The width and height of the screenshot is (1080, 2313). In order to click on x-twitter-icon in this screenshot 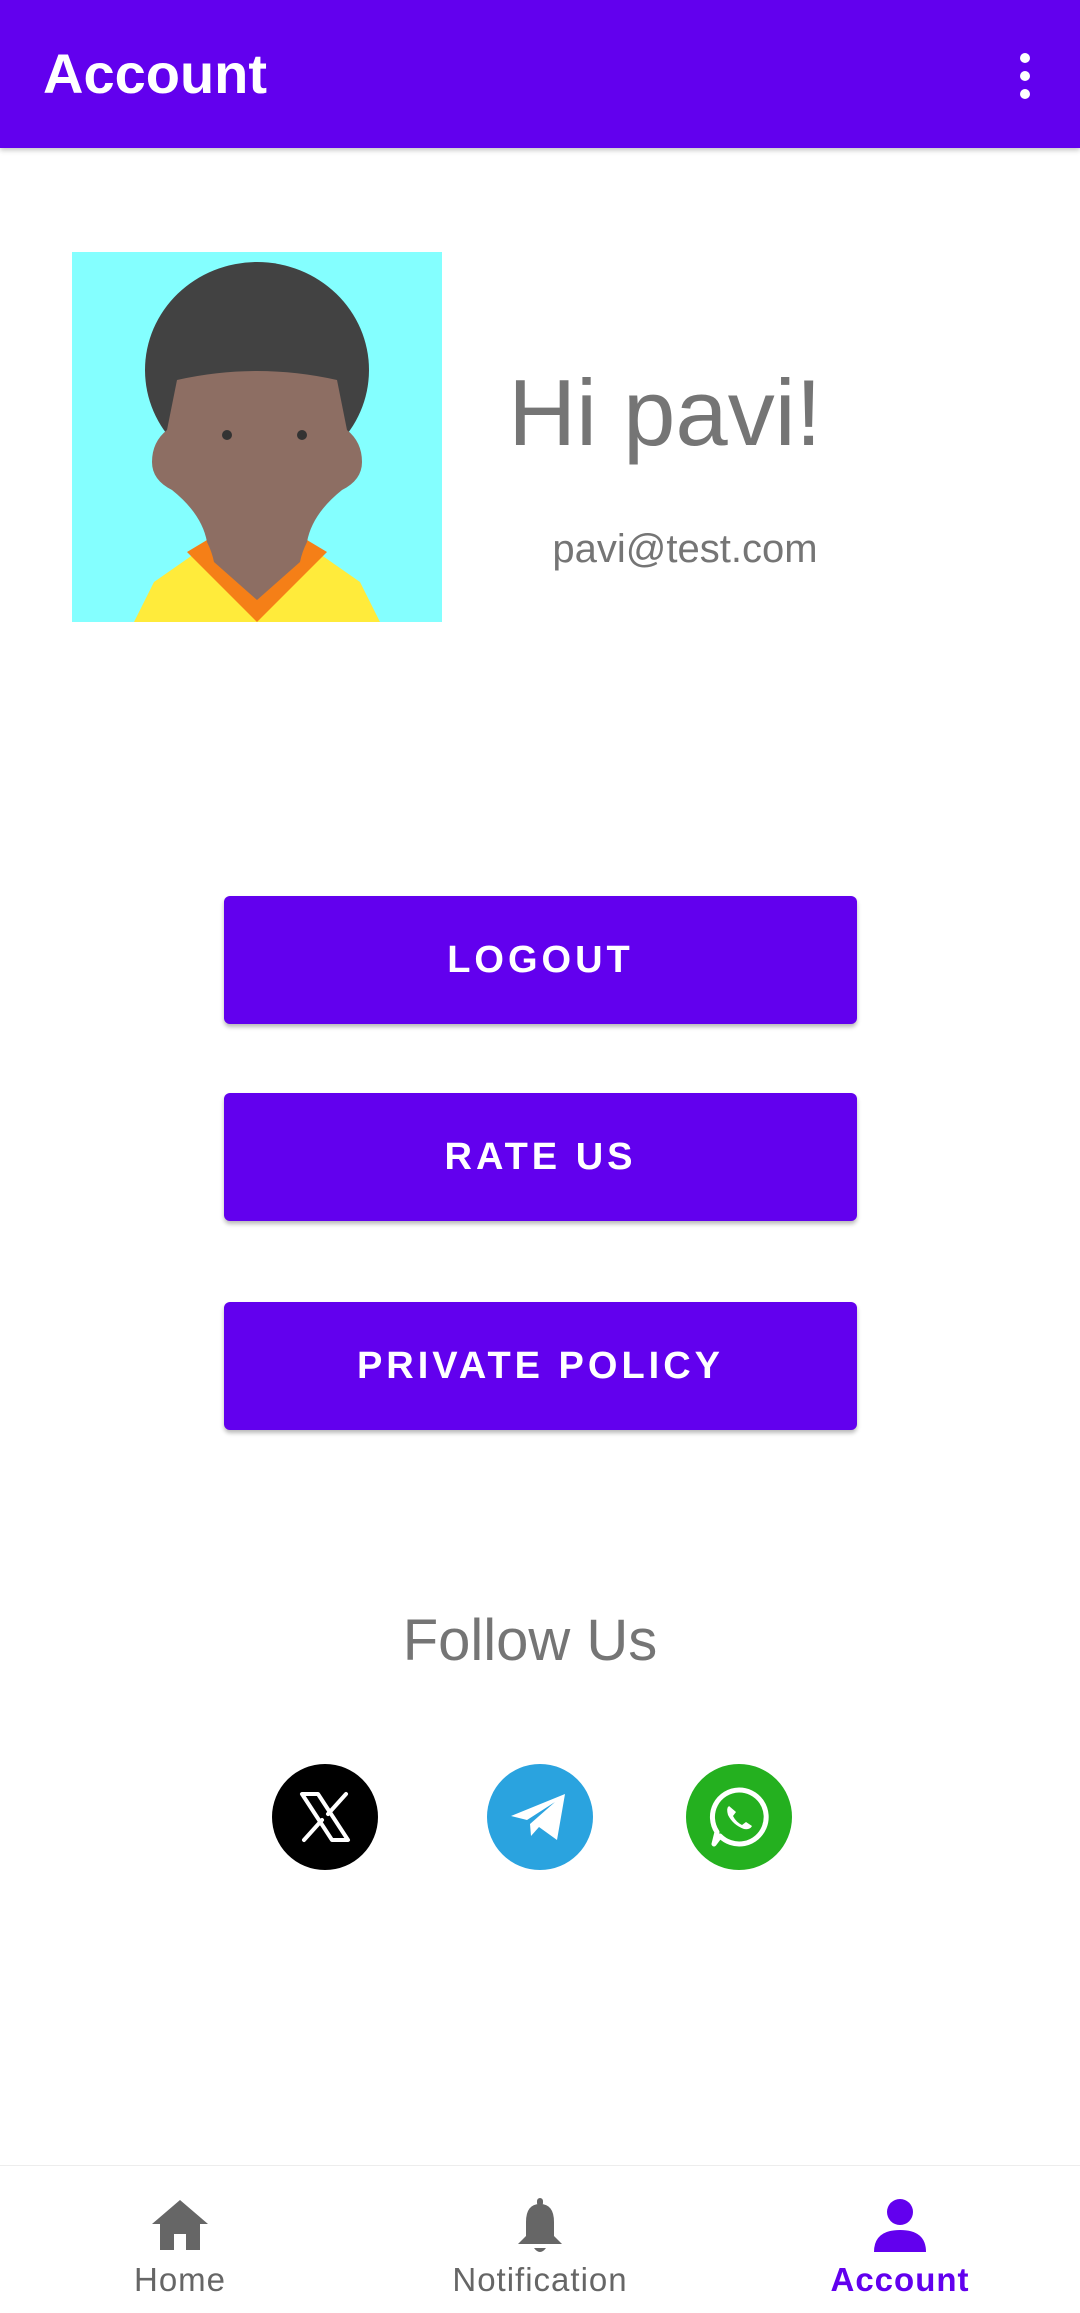, I will do `click(325, 1817)`.